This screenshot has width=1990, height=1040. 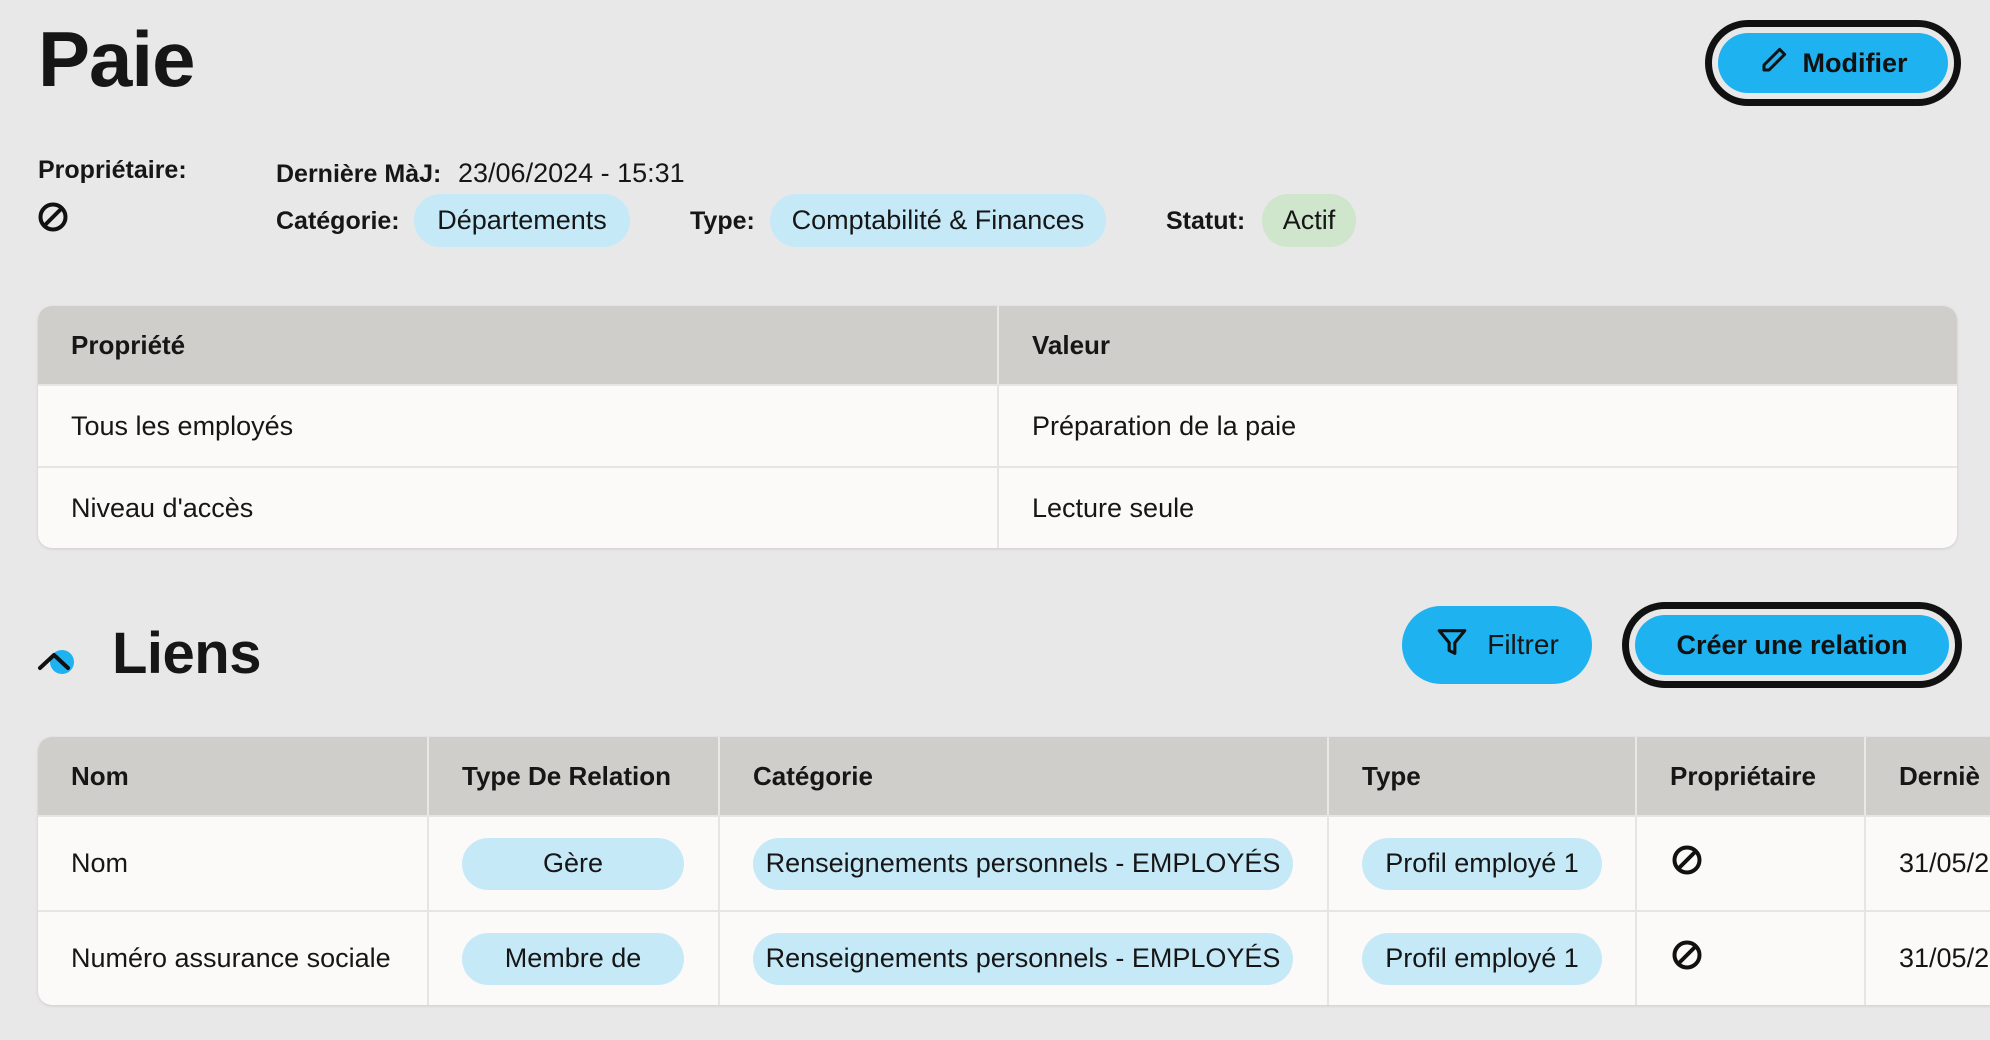 I want to click on type-label: Type:, so click(x=722, y=221).